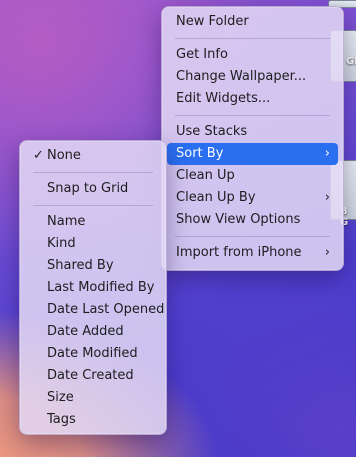 This screenshot has width=356, height=457. I want to click on menu-item-new-folder: New Folder, so click(252, 22).